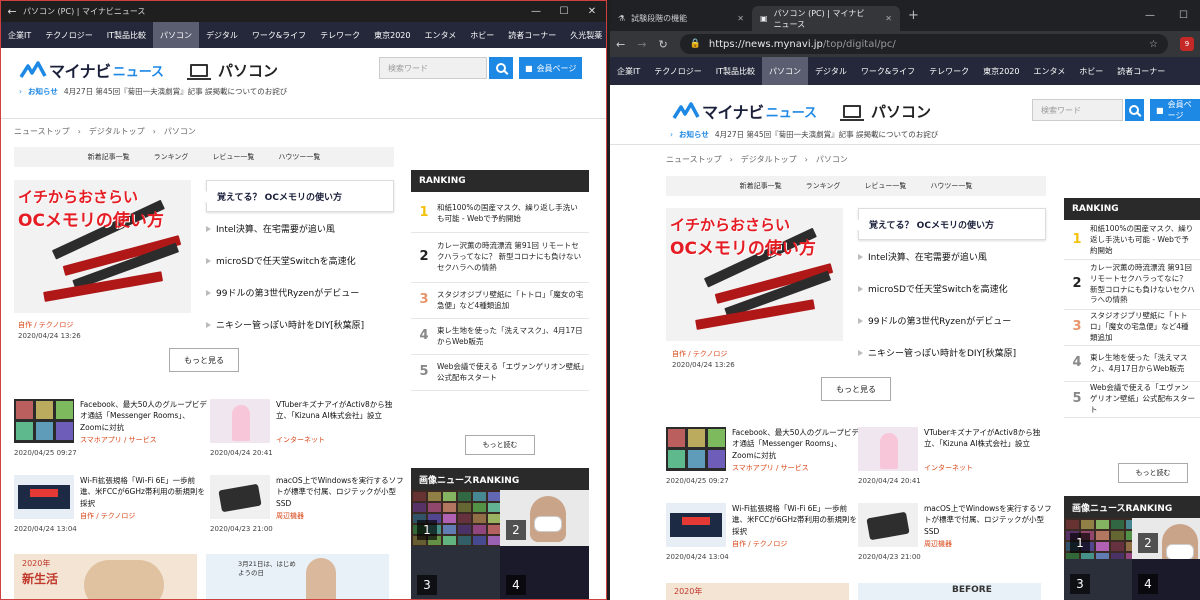 The image size is (1200, 600). Describe the element at coordinates (1150, 15) in the screenshot. I see `minimize-icon: —` at that location.